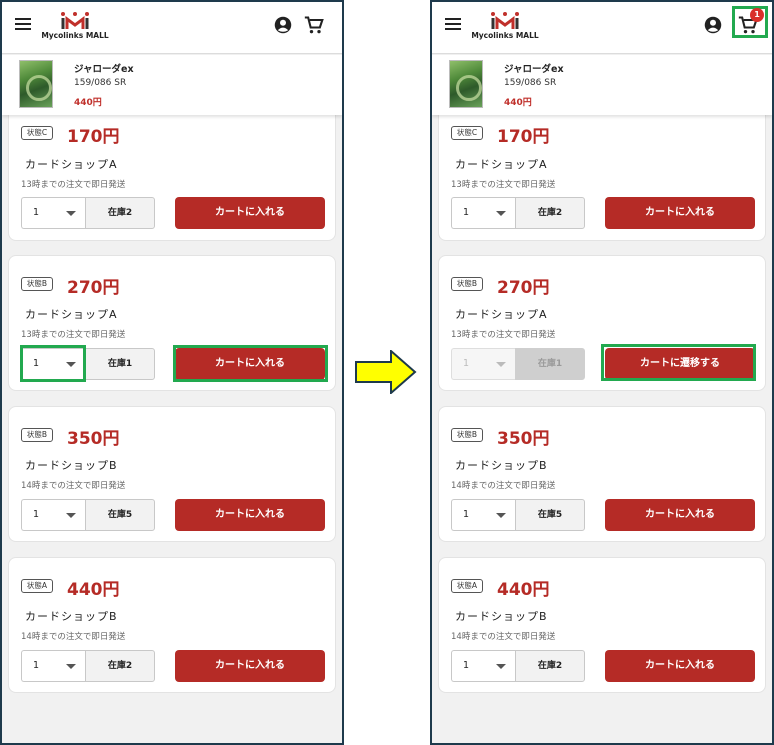 The height and width of the screenshot is (745, 774). What do you see at coordinates (523, 137) in the screenshot?
I see `listing-price: 170円` at bounding box center [523, 137].